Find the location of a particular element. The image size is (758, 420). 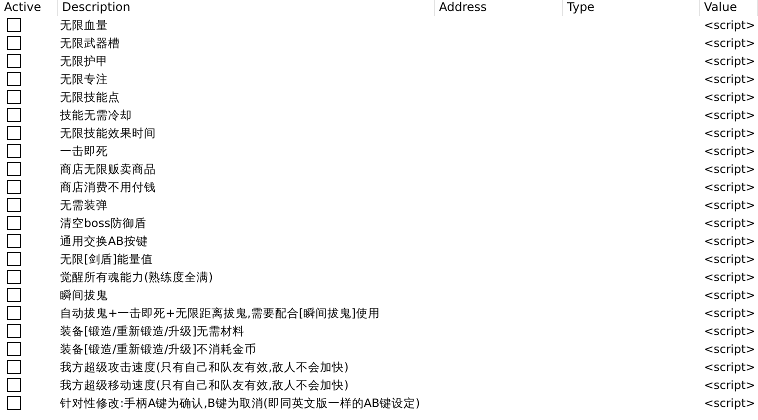

description-cell-text: 觉醒所有魂能力(熟练度全满) is located at coordinates (136, 277).